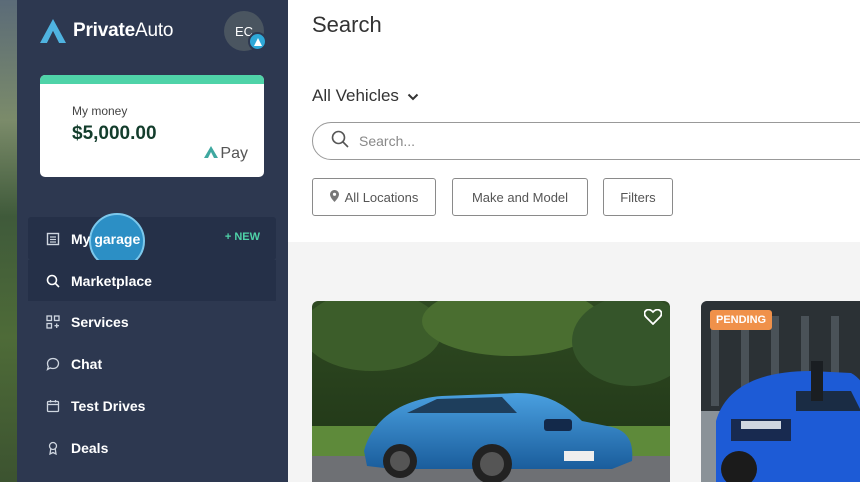 The width and height of the screenshot is (860, 482). What do you see at coordinates (53, 239) in the screenshot?
I see `garage-icon` at bounding box center [53, 239].